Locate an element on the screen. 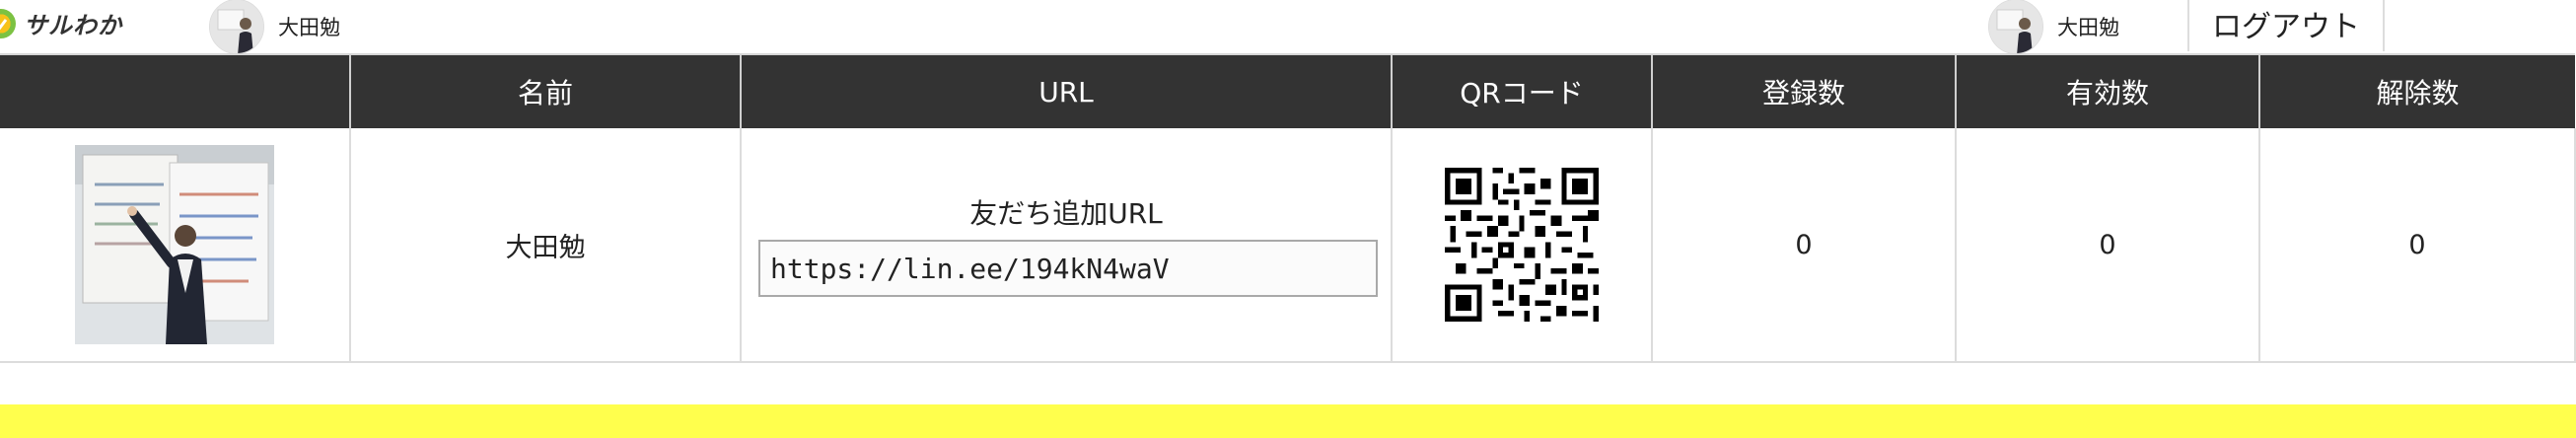  cell-url: 友だち追加URL is located at coordinates (1066, 245).